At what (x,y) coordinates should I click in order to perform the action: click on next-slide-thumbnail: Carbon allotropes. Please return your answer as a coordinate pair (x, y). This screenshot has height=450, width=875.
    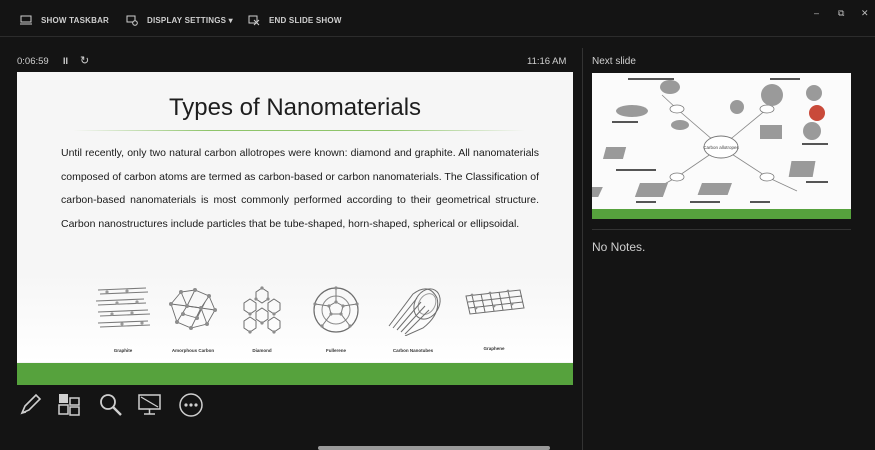
    Looking at the image, I should click on (721, 146).